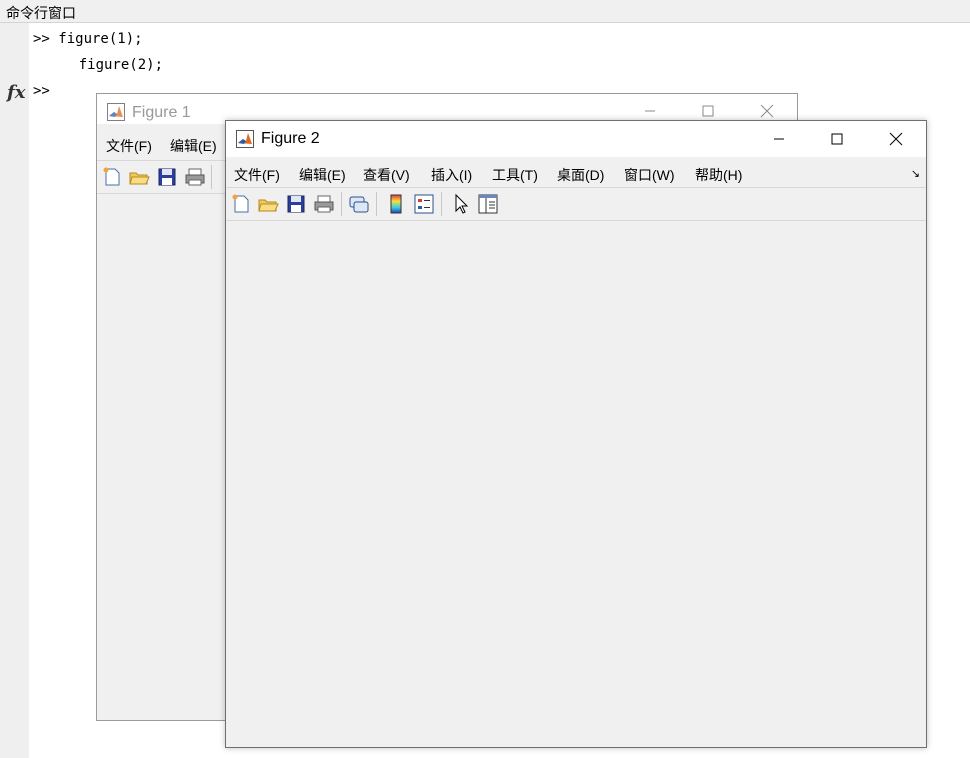 The image size is (970, 758). What do you see at coordinates (290, 138) in the screenshot?
I see `figure-2-title: Figure 2` at bounding box center [290, 138].